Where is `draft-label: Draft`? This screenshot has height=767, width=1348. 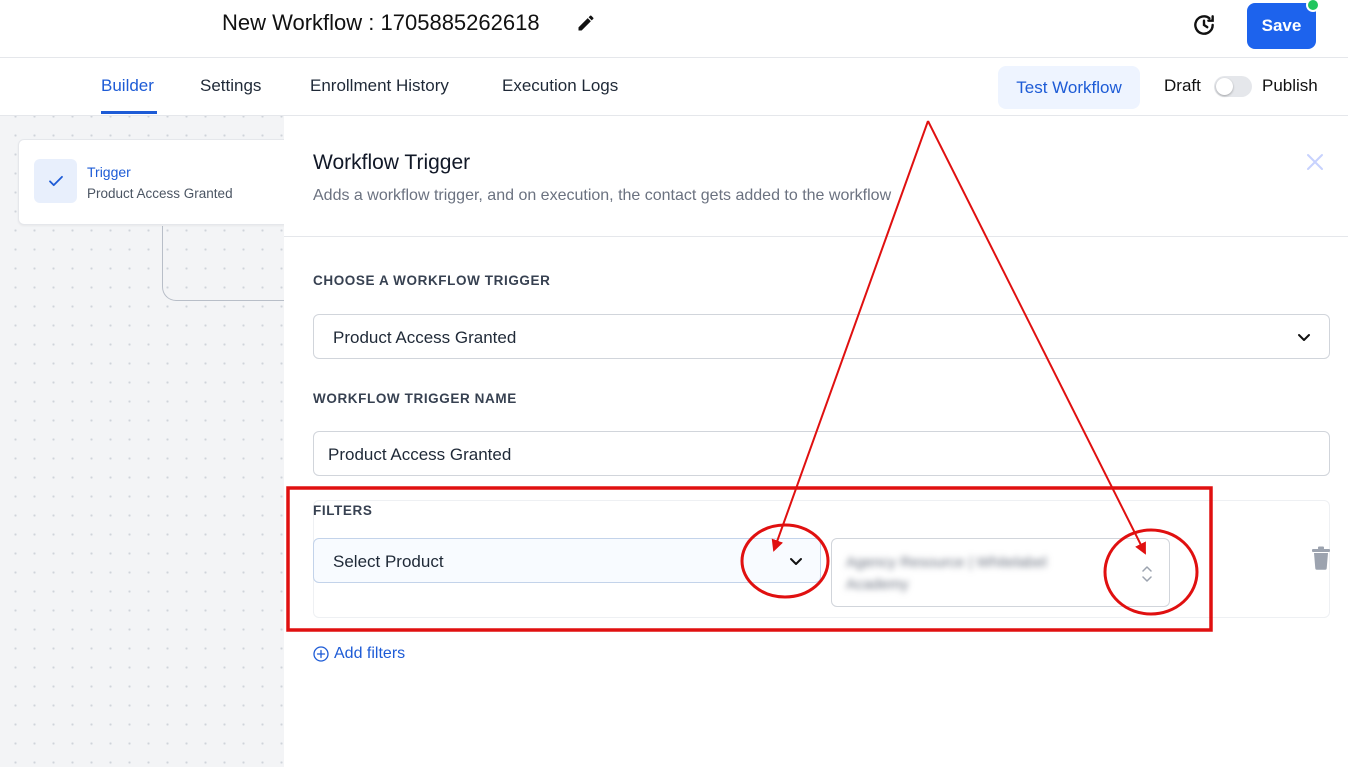
draft-label: Draft is located at coordinates (1182, 85).